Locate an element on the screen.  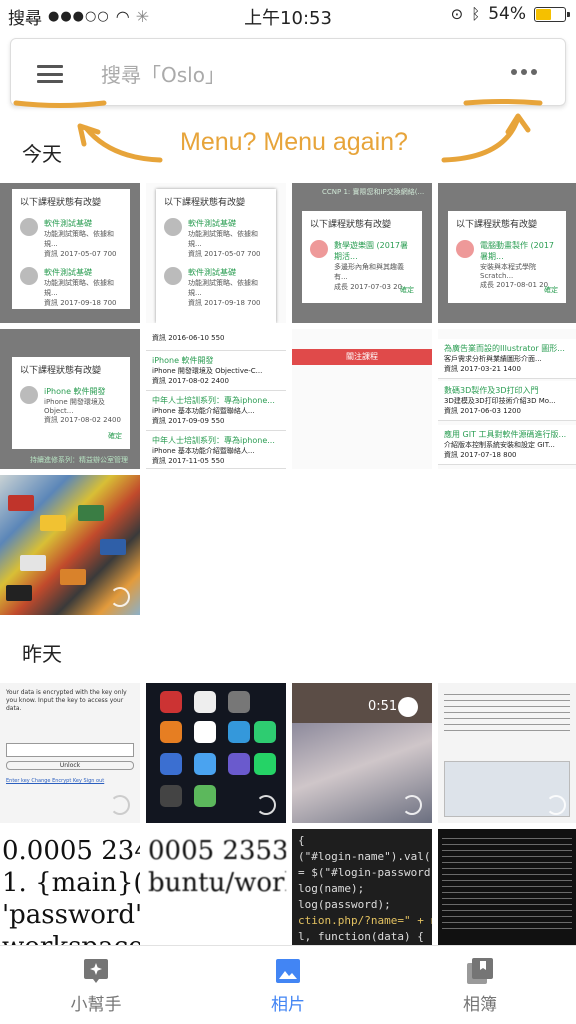
list-meta: 資訊 2017-08-02 2400 is located at coordinates (190, 381).